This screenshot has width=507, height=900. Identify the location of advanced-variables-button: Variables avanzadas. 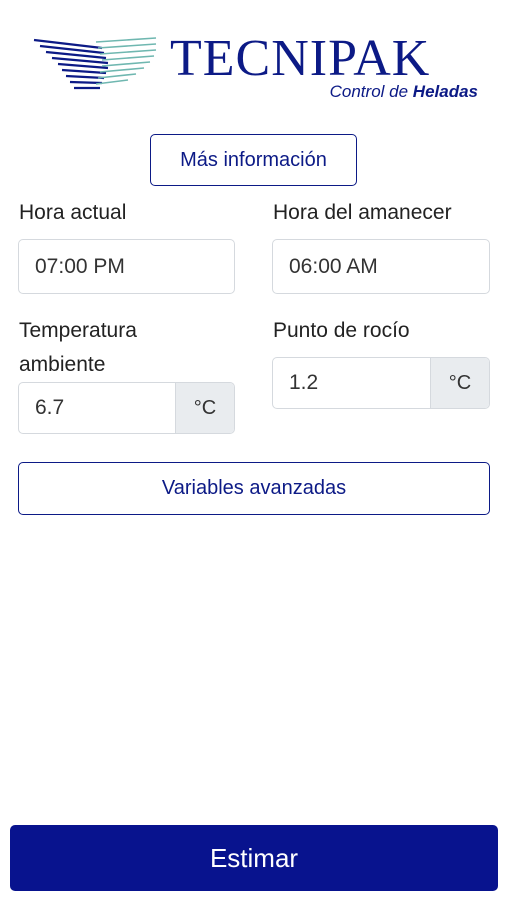
(254, 488).